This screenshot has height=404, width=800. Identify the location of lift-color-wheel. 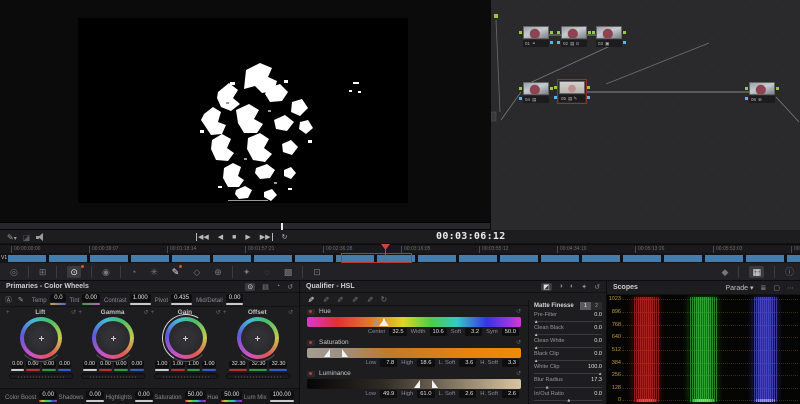
(41, 339).